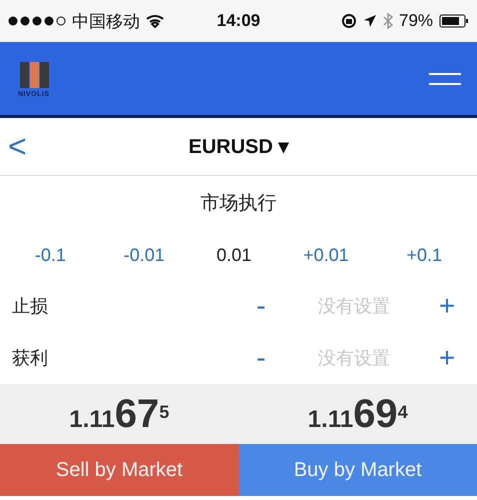 The image size is (477, 500). Describe the element at coordinates (37, 21) in the screenshot. I see `signal-icon` at that location.